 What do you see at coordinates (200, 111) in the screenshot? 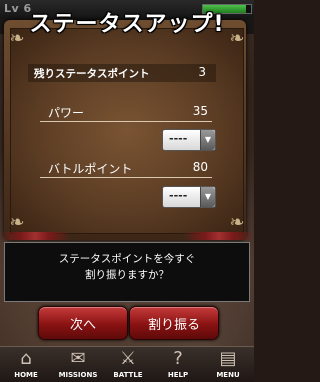
I see `power-value: 35` at bounding box center [200, 111].